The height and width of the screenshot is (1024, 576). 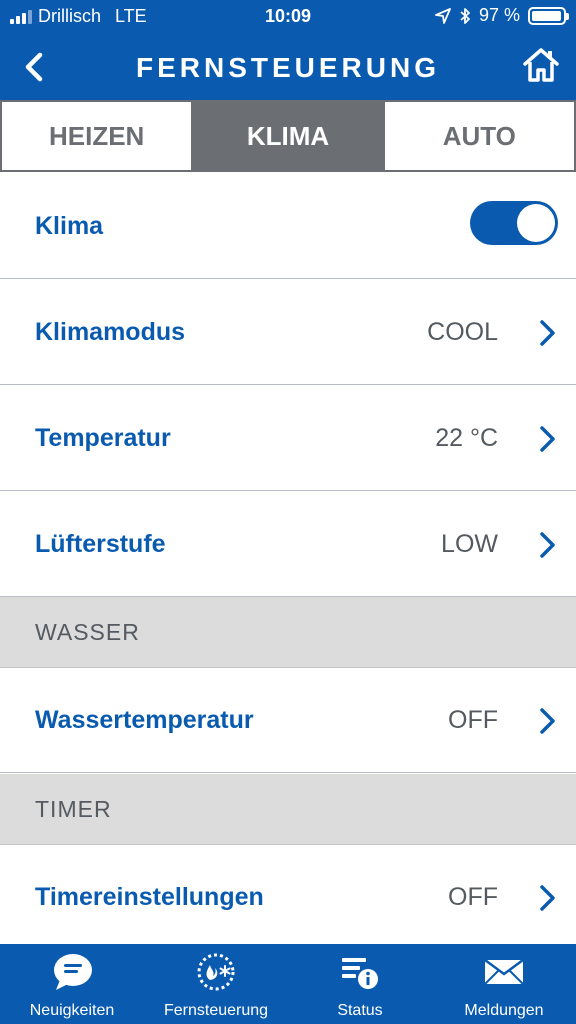 I want to click on timereinstellungen-label: Timereinstellungen, so click(x=149, y=897).